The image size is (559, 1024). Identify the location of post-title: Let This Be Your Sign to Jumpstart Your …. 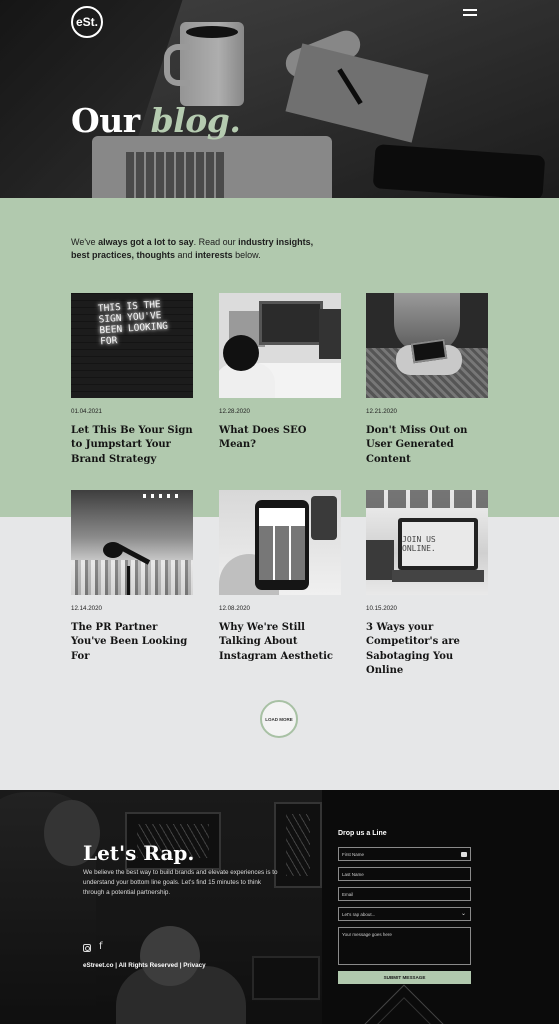
(132, 445).